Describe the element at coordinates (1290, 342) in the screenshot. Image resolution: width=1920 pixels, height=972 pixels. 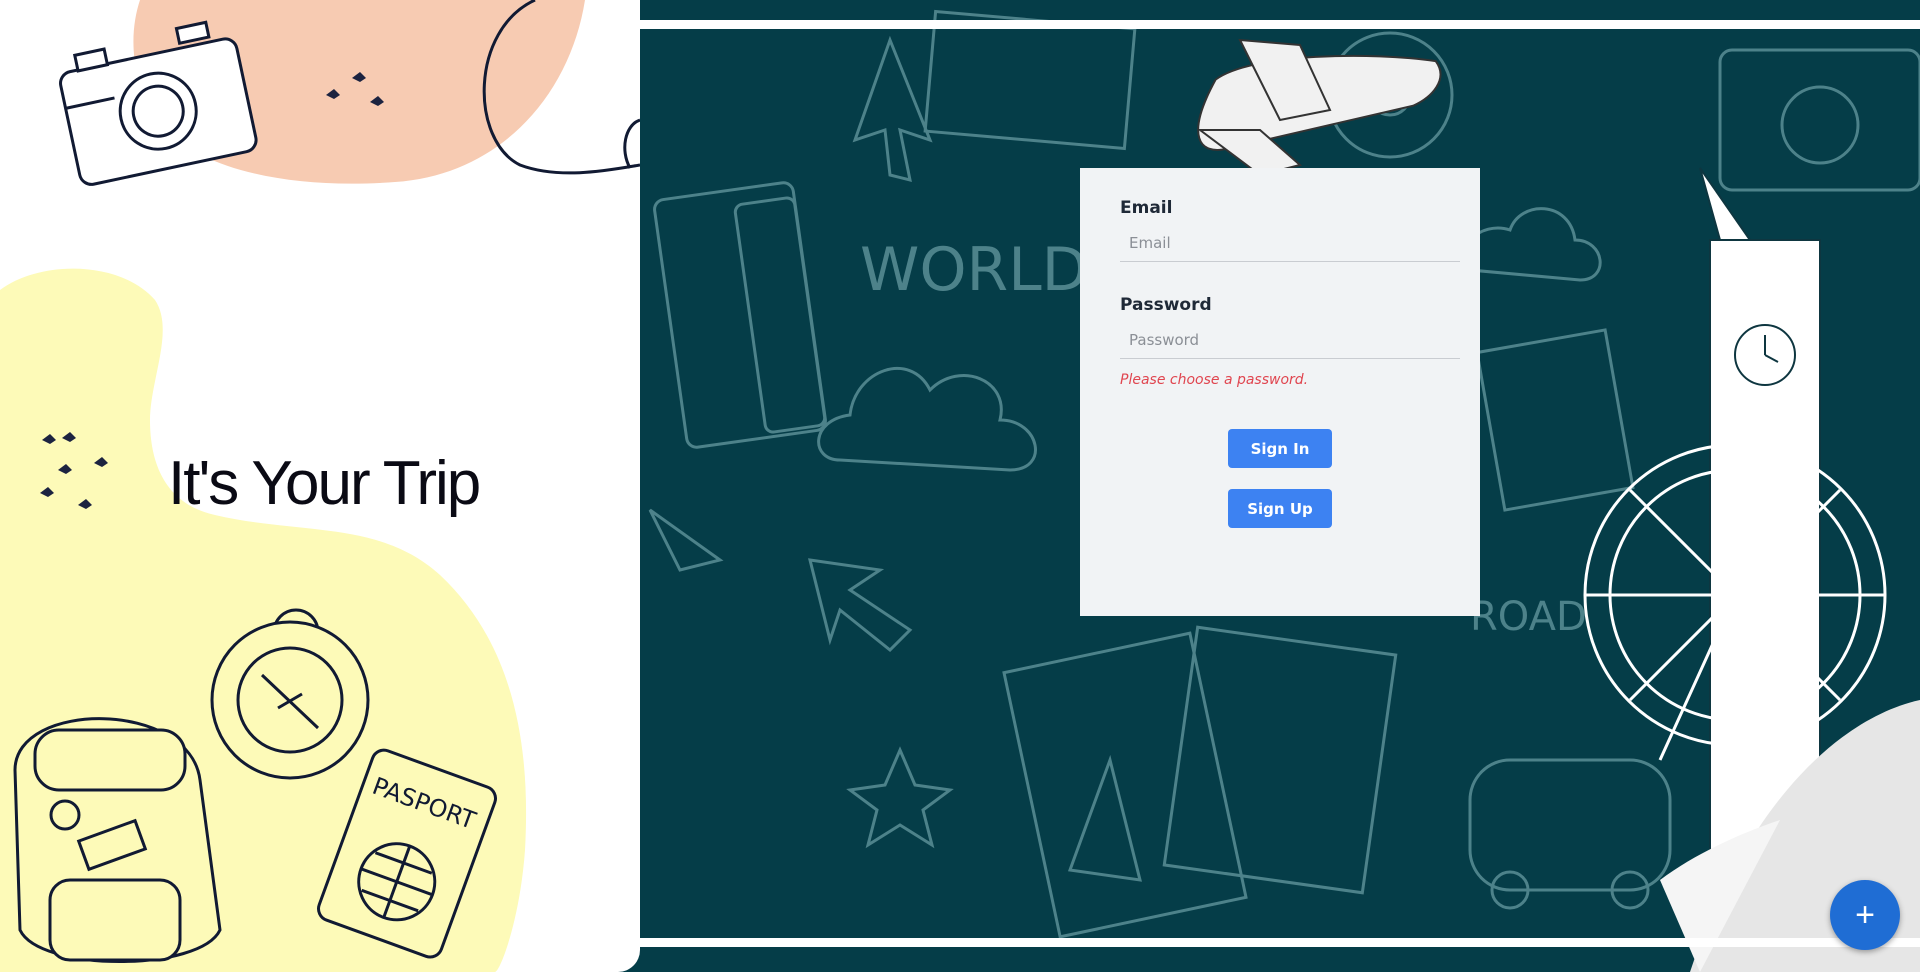
I see `password-field` at that location.